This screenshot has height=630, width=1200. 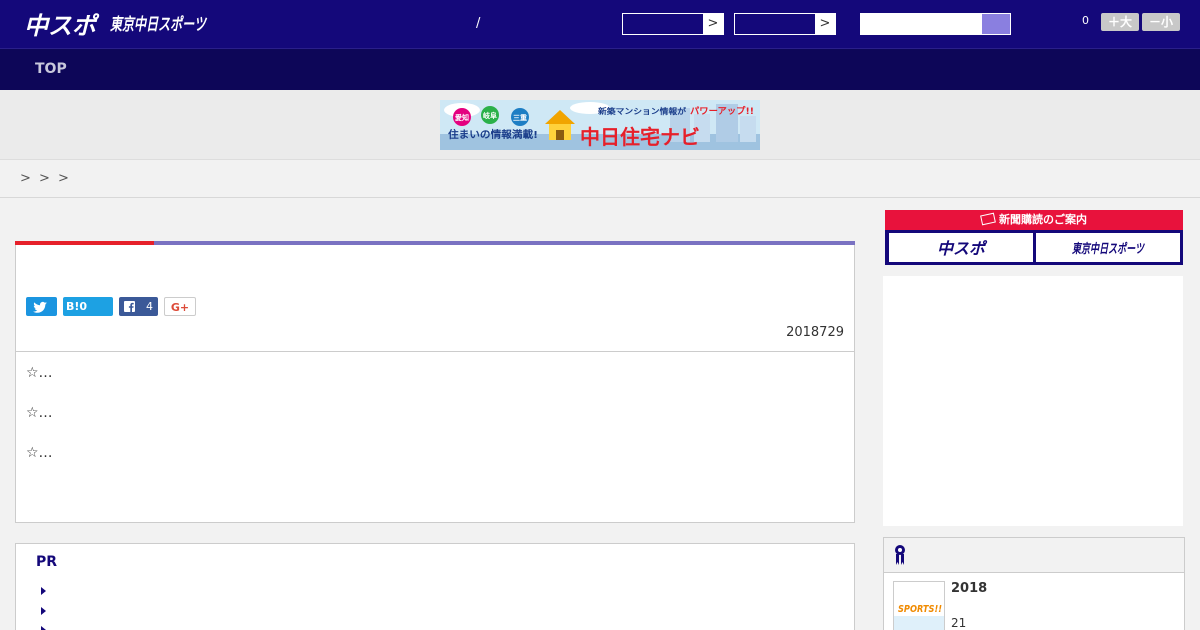 I want to click on article-top-rule-accent, so click(x=84, y=243).